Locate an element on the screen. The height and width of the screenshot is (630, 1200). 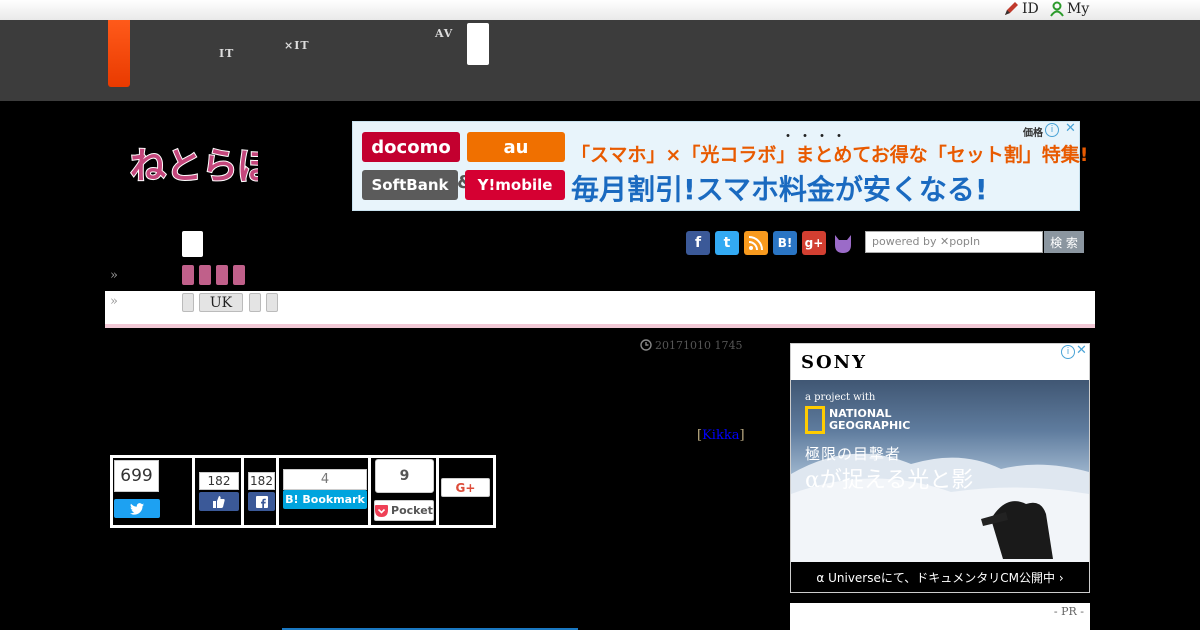
pr-label: - PR - is located at coordinates (1068, 611).